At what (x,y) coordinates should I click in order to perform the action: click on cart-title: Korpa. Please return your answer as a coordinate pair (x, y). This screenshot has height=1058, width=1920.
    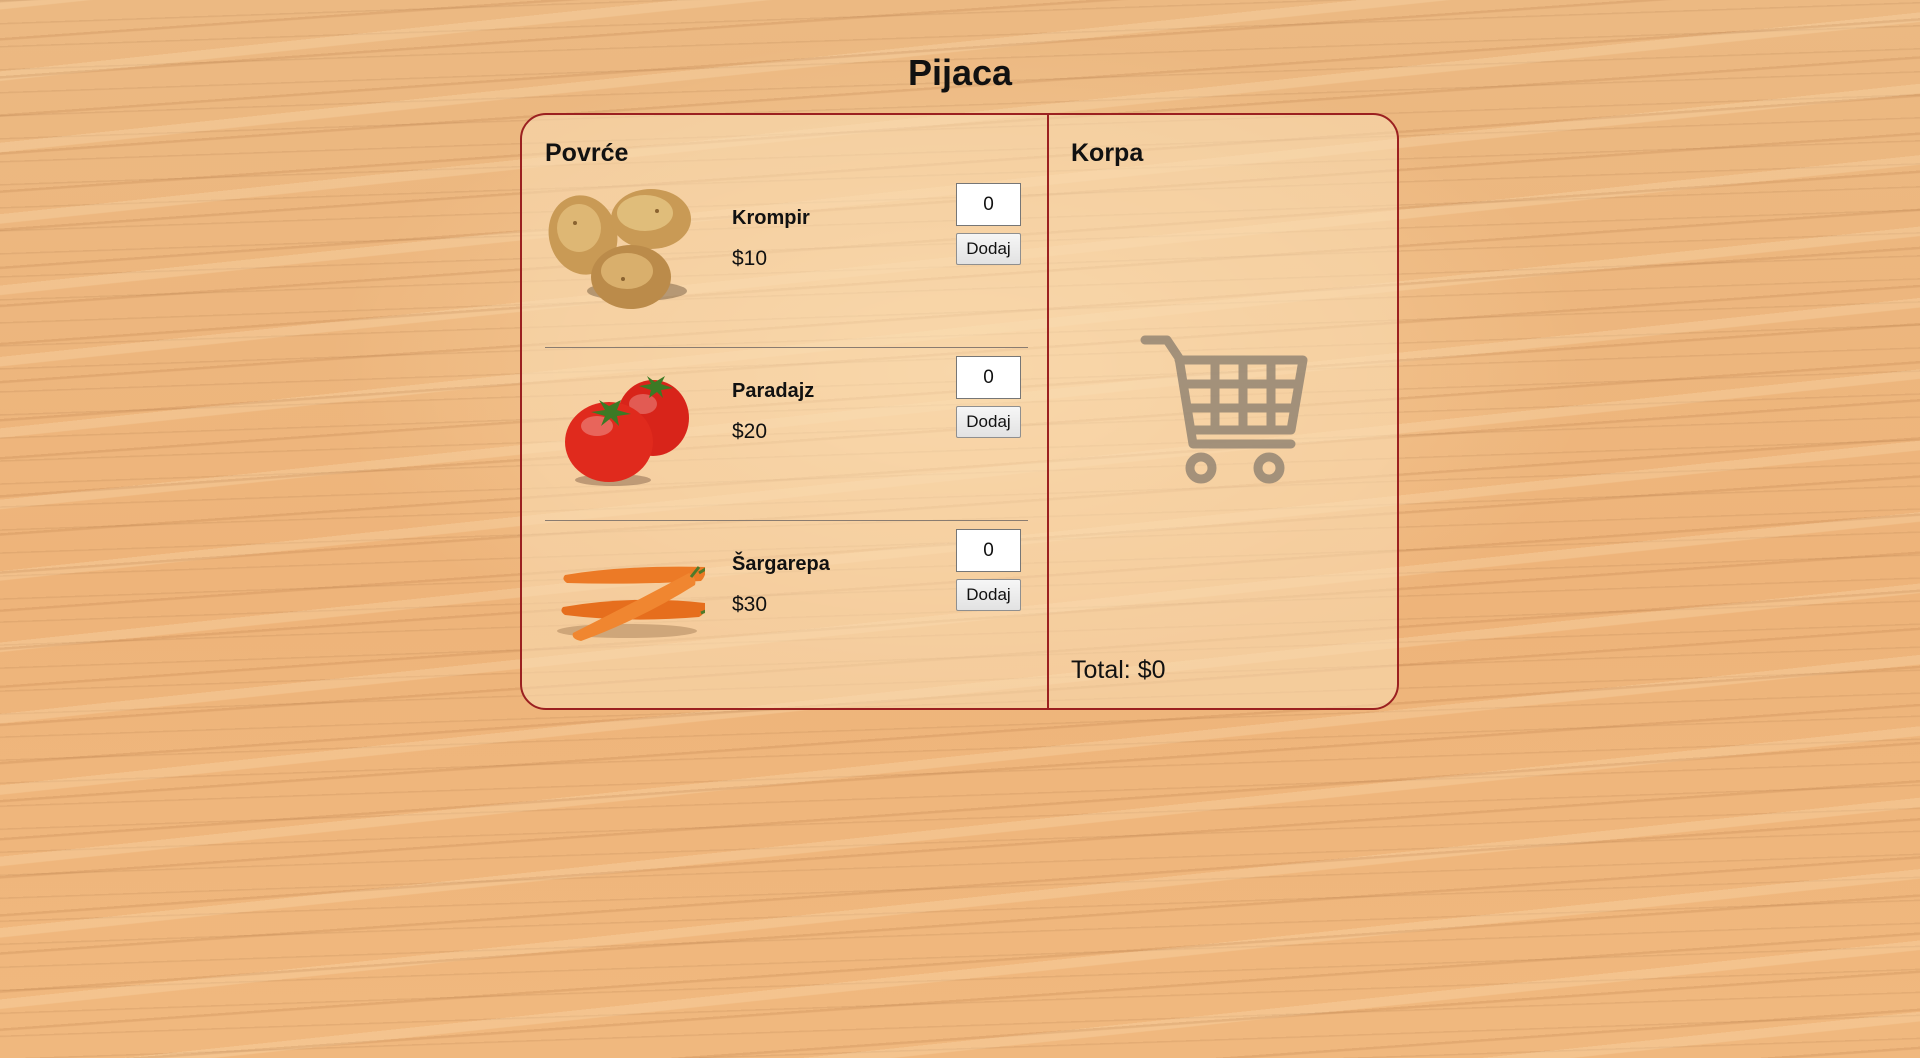
    Looking at the image, I should click on (1107, 153).